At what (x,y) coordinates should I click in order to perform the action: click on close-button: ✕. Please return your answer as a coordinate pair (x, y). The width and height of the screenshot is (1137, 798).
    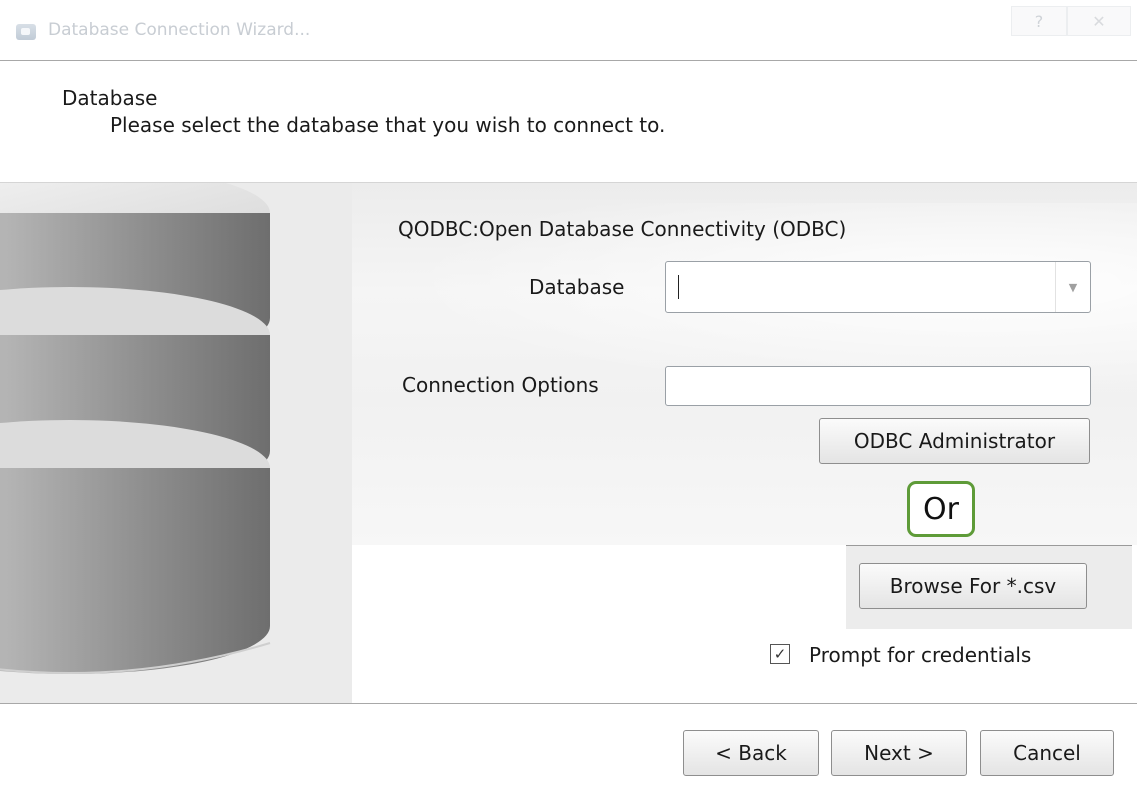
    Looking at the image, I should click on (1099, 21).